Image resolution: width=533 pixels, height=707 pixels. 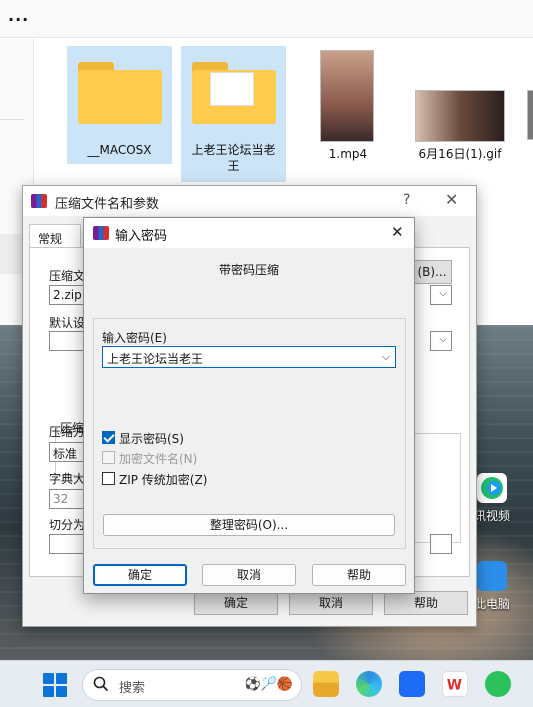 I want to click on file-item-macosx: __MACOSX, so click(x=119, y=105).